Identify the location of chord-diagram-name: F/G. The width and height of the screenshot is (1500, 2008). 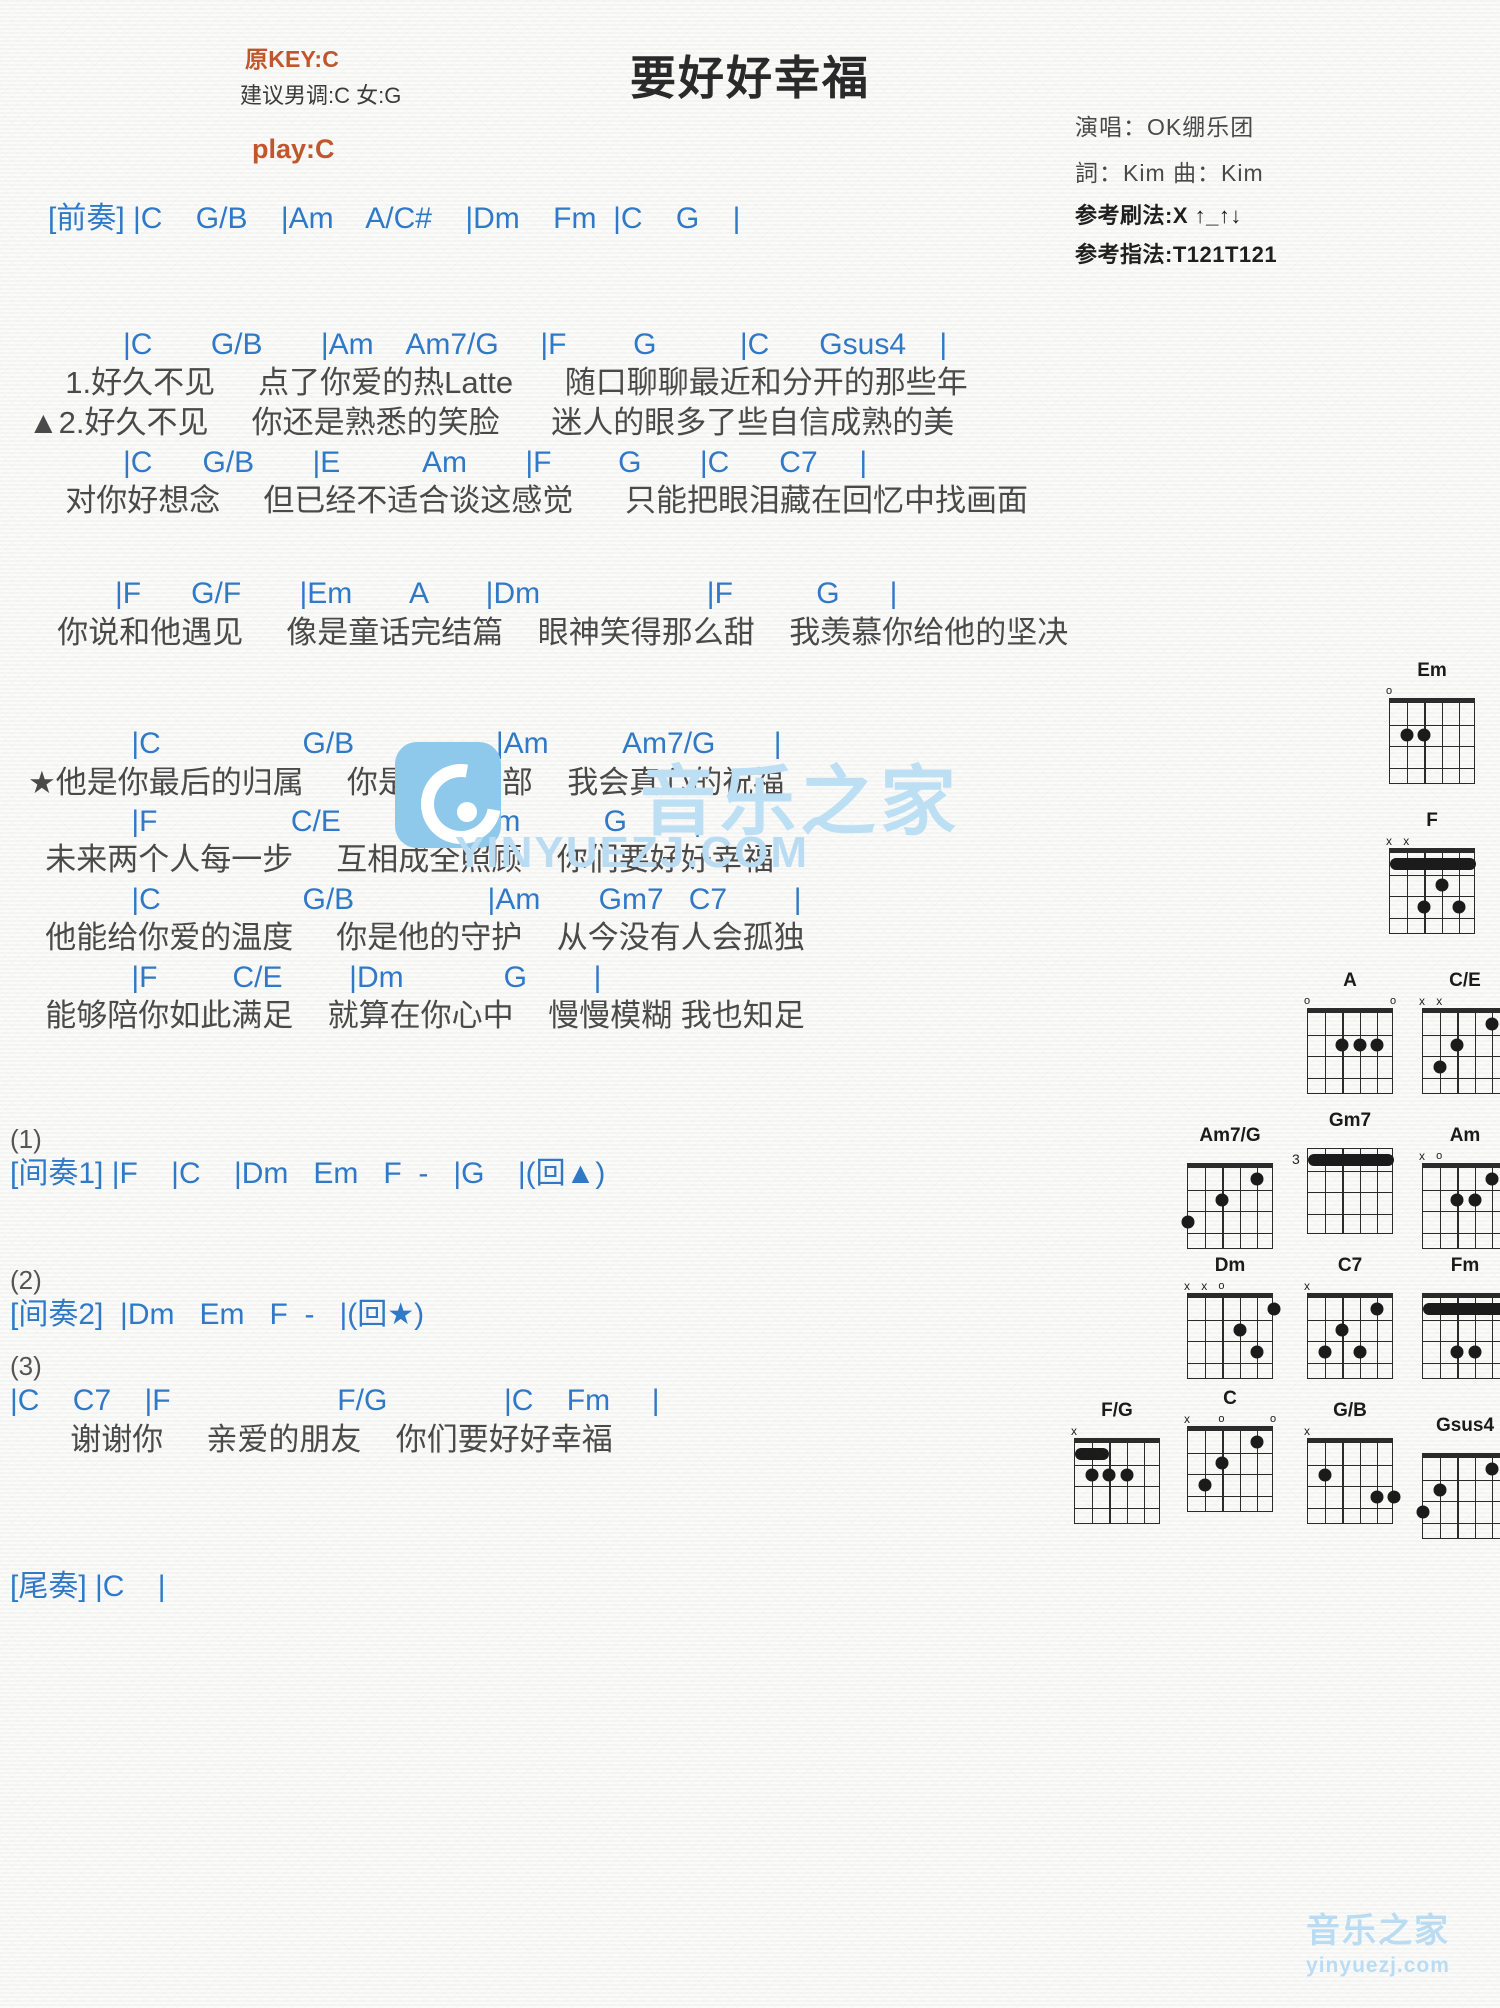
(1117, 1410).